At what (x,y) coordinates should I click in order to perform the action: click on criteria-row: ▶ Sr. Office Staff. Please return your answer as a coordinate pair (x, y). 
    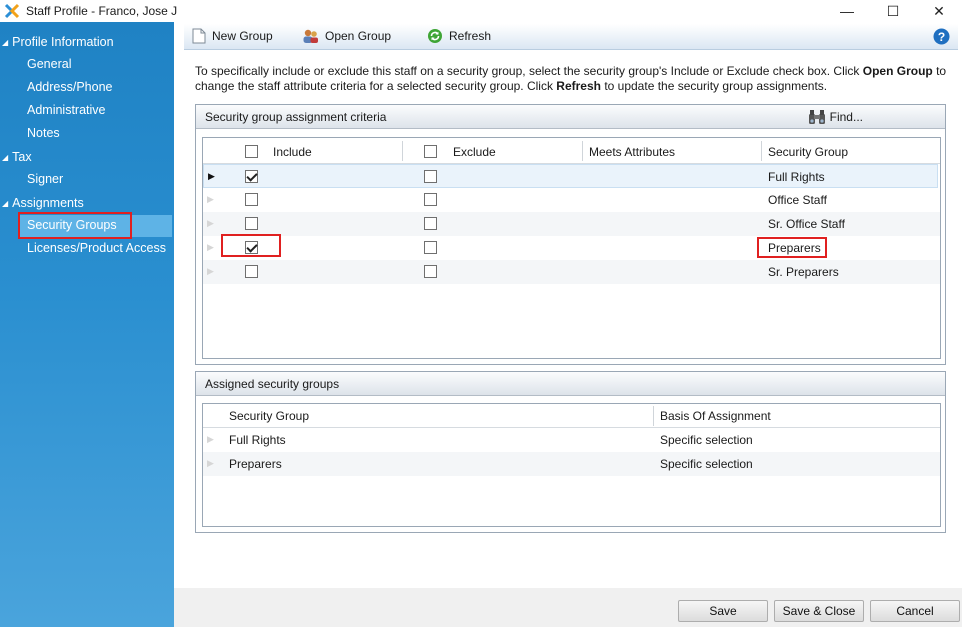
    Looking at the image, I should click on (571, 224).